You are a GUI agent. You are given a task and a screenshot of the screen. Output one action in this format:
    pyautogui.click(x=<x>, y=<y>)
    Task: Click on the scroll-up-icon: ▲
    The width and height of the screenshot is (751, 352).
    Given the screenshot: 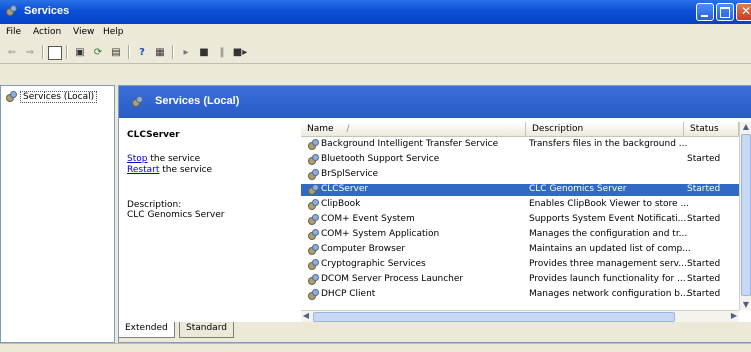 What is the action you would take?
    pyautogui.click(x=746, y=127)
    